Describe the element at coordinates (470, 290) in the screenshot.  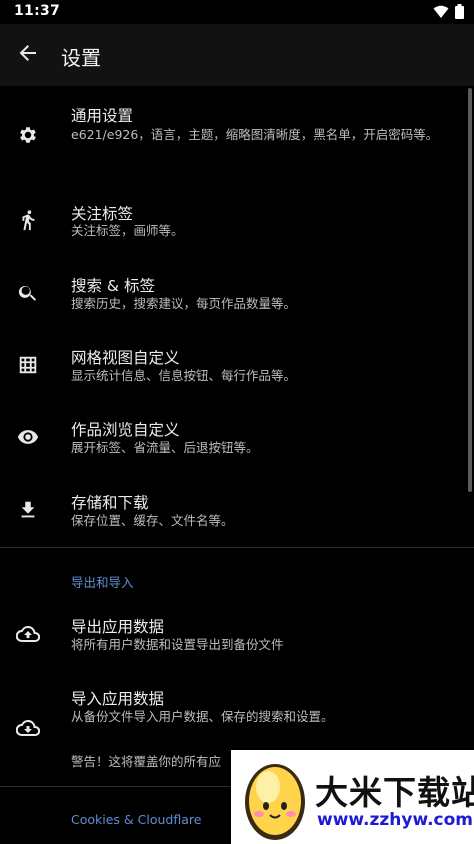
I see `scrollbar` at that location.